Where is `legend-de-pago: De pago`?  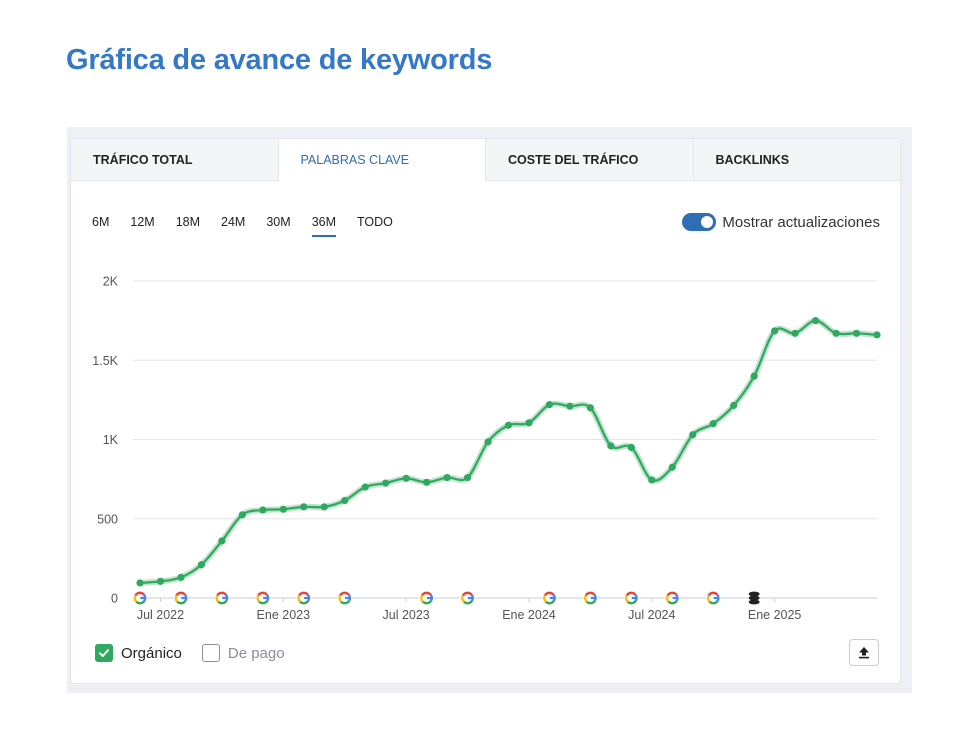 legend-de-pago: De pago is located at coordinates (243, 653).